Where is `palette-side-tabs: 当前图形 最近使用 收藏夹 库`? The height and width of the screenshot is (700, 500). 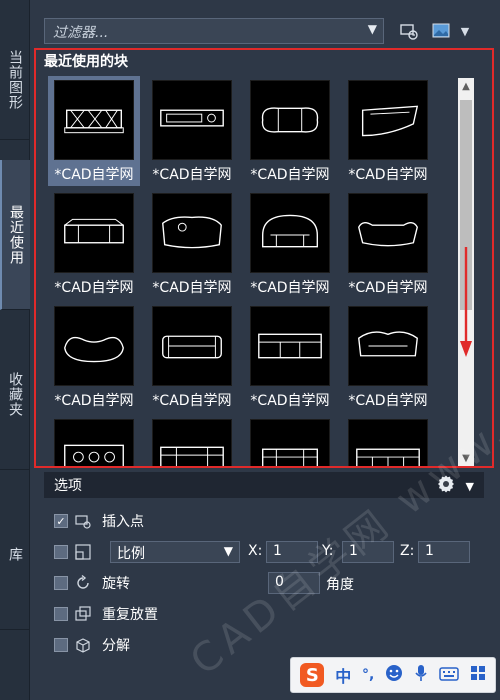
palette-side-tabs: 当前图形 最近使用 收藏夹 库 is located at coordinates (15, 350).